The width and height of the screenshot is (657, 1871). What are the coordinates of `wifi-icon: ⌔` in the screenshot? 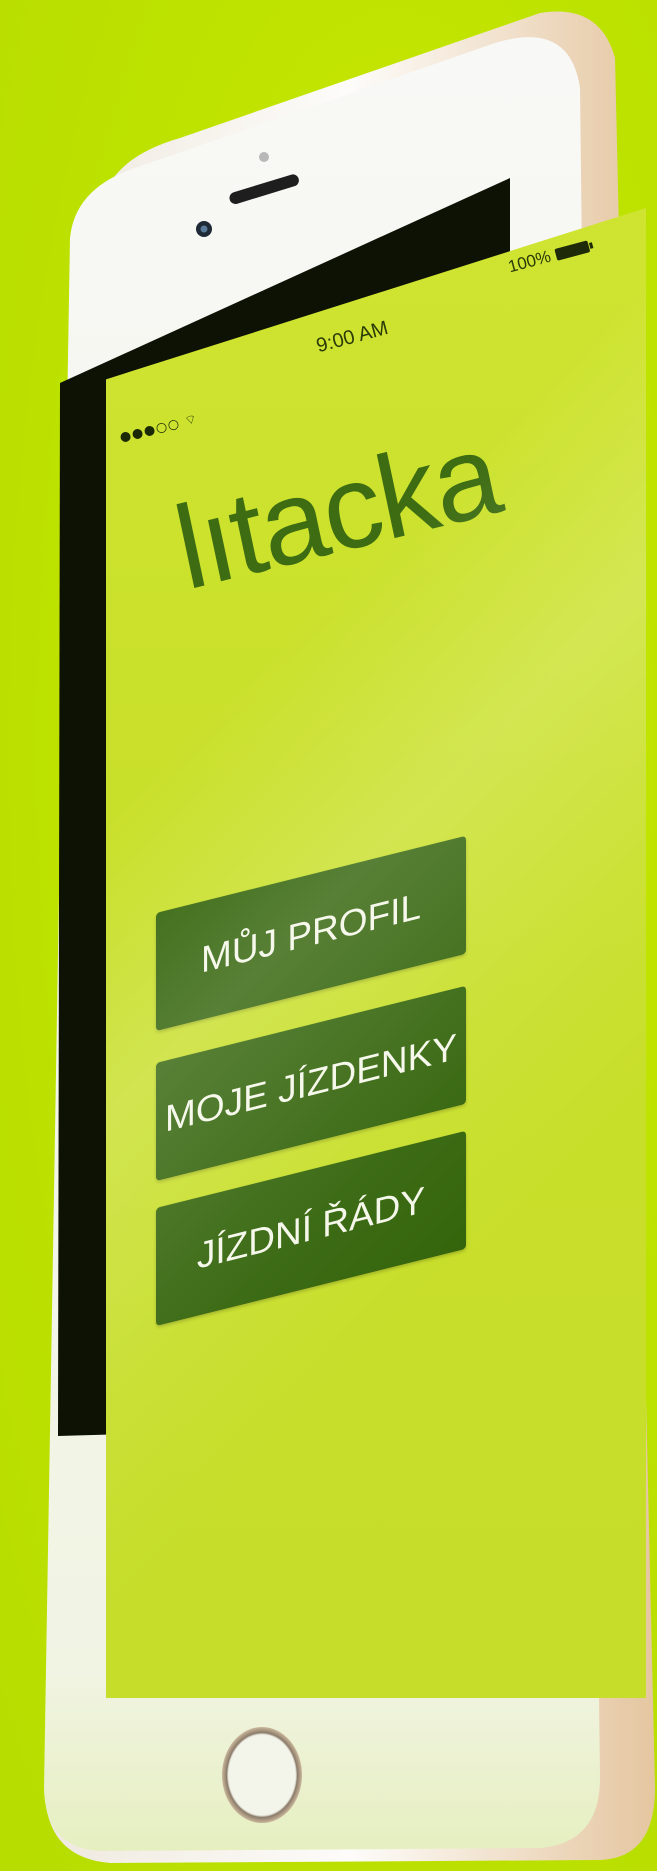 It's located at (191, 420).